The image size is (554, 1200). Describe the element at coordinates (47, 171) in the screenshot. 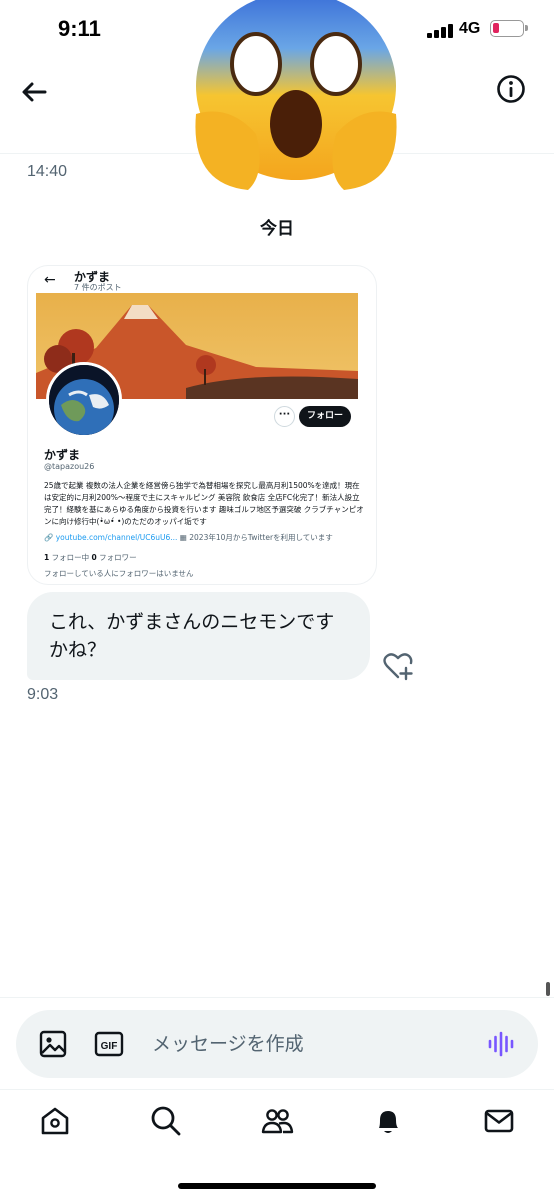

I see `earlier-timestamp: 14:40` at that location.